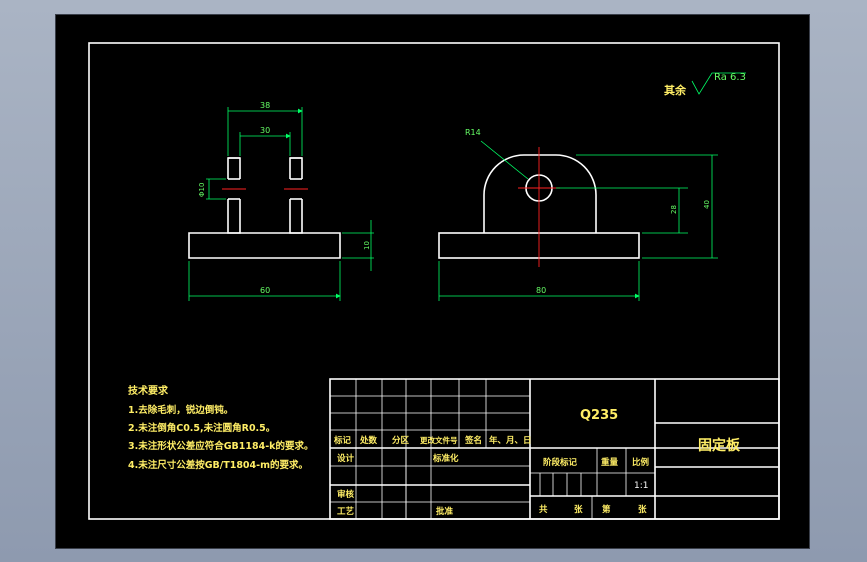 The width and height of the screenshot is (867, 562). Describe the element at coordinates (599, 415) in the screenshot. I see `material: Q235` at that location.